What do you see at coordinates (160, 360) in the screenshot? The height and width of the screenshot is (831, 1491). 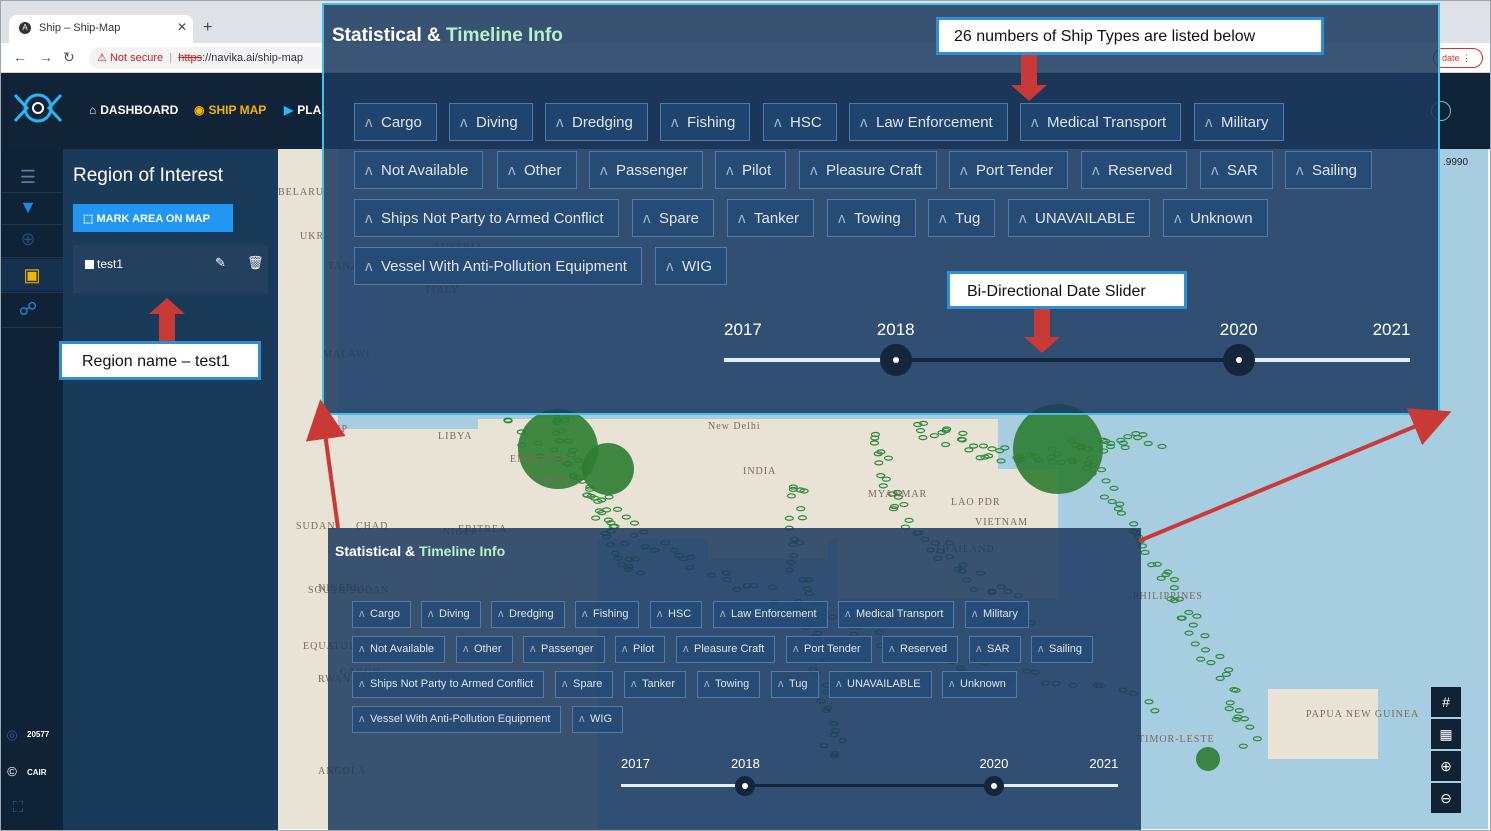 I see `callout-region-name: Region name – test1` at bounding box center [160, 360].